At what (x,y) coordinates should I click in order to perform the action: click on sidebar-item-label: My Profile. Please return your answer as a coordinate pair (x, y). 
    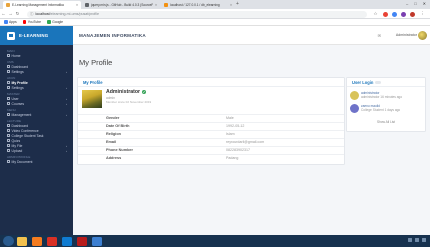
    Looking at the image, I should click on (19, 82).